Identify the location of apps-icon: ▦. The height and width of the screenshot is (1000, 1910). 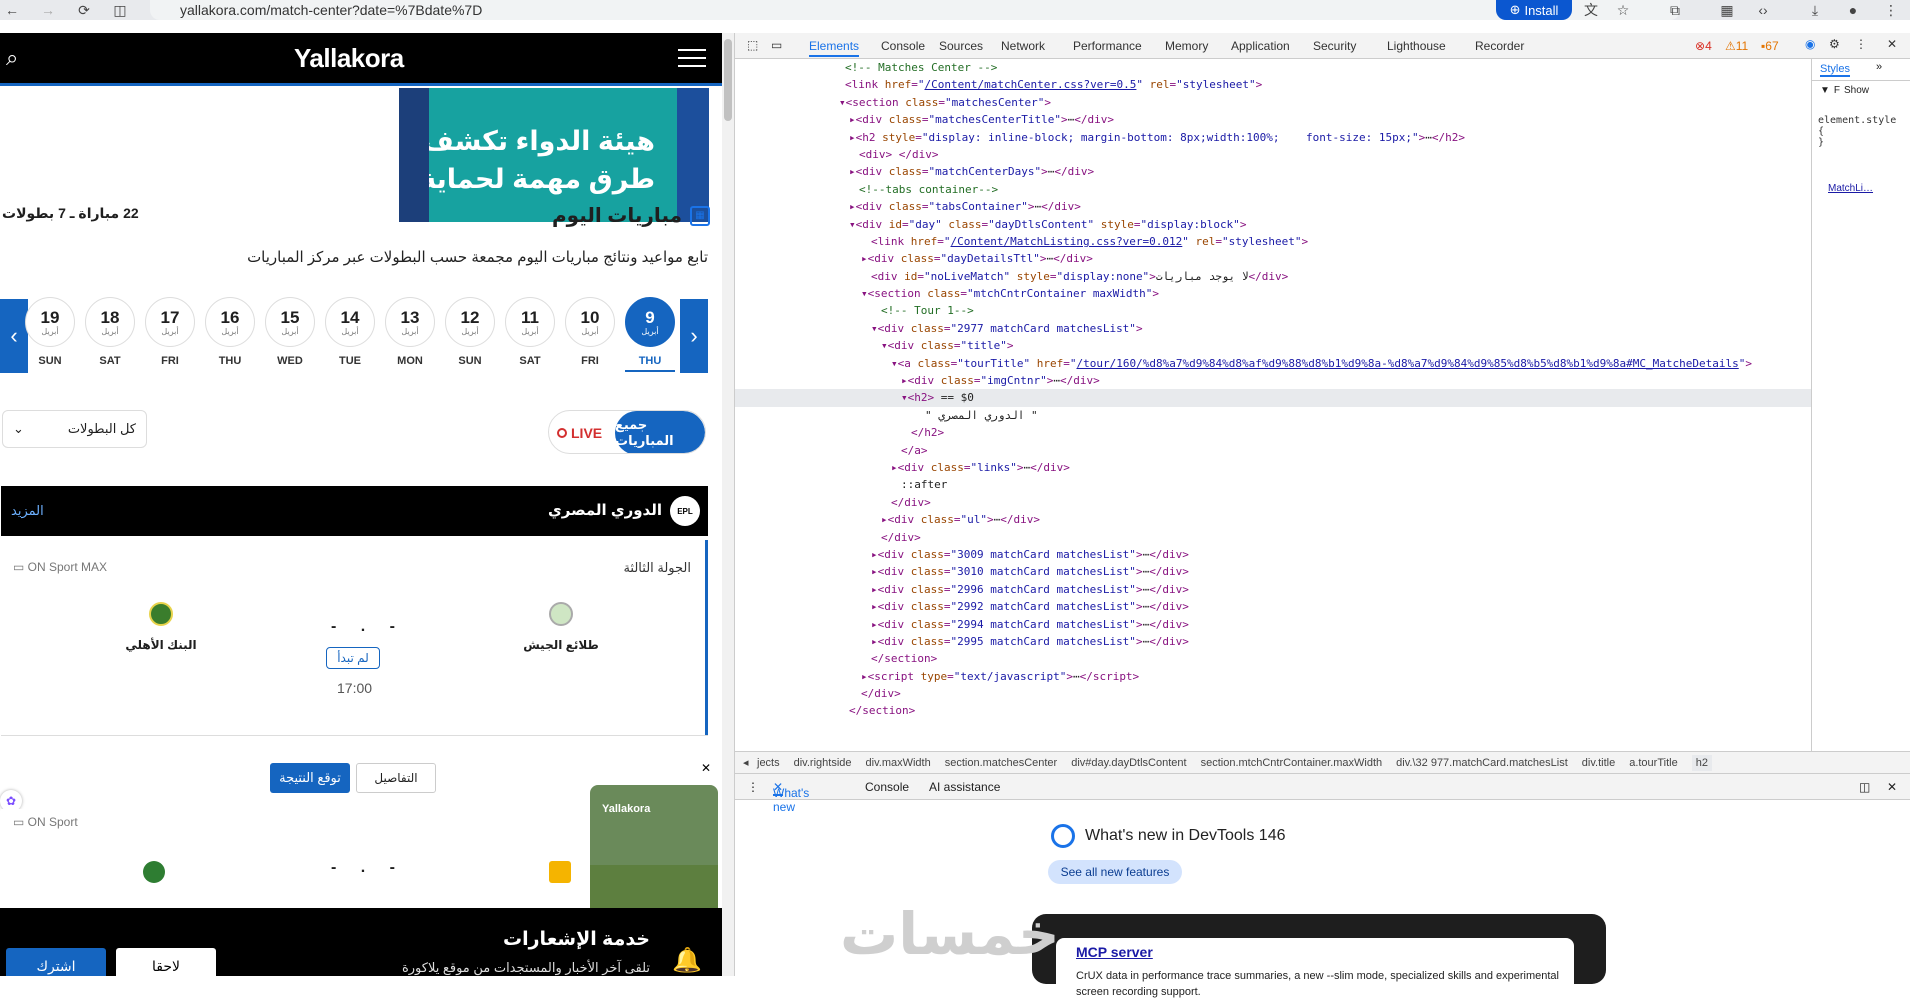
(1727, 10).